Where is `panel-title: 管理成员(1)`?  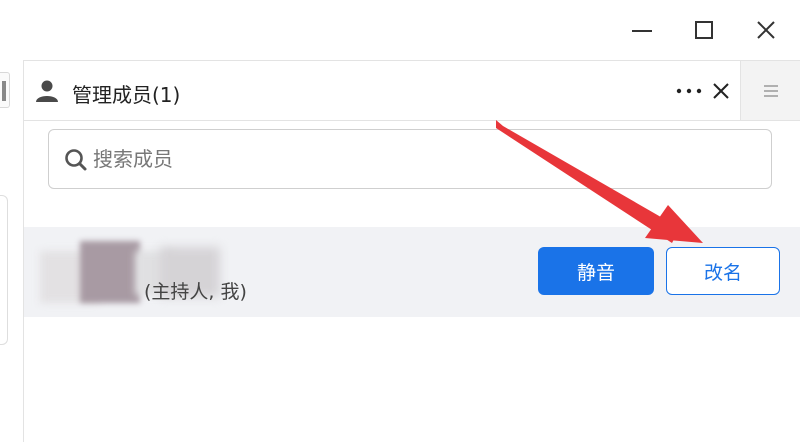
panel-title: 管理成员(1) is located at coordinates (126, 95).